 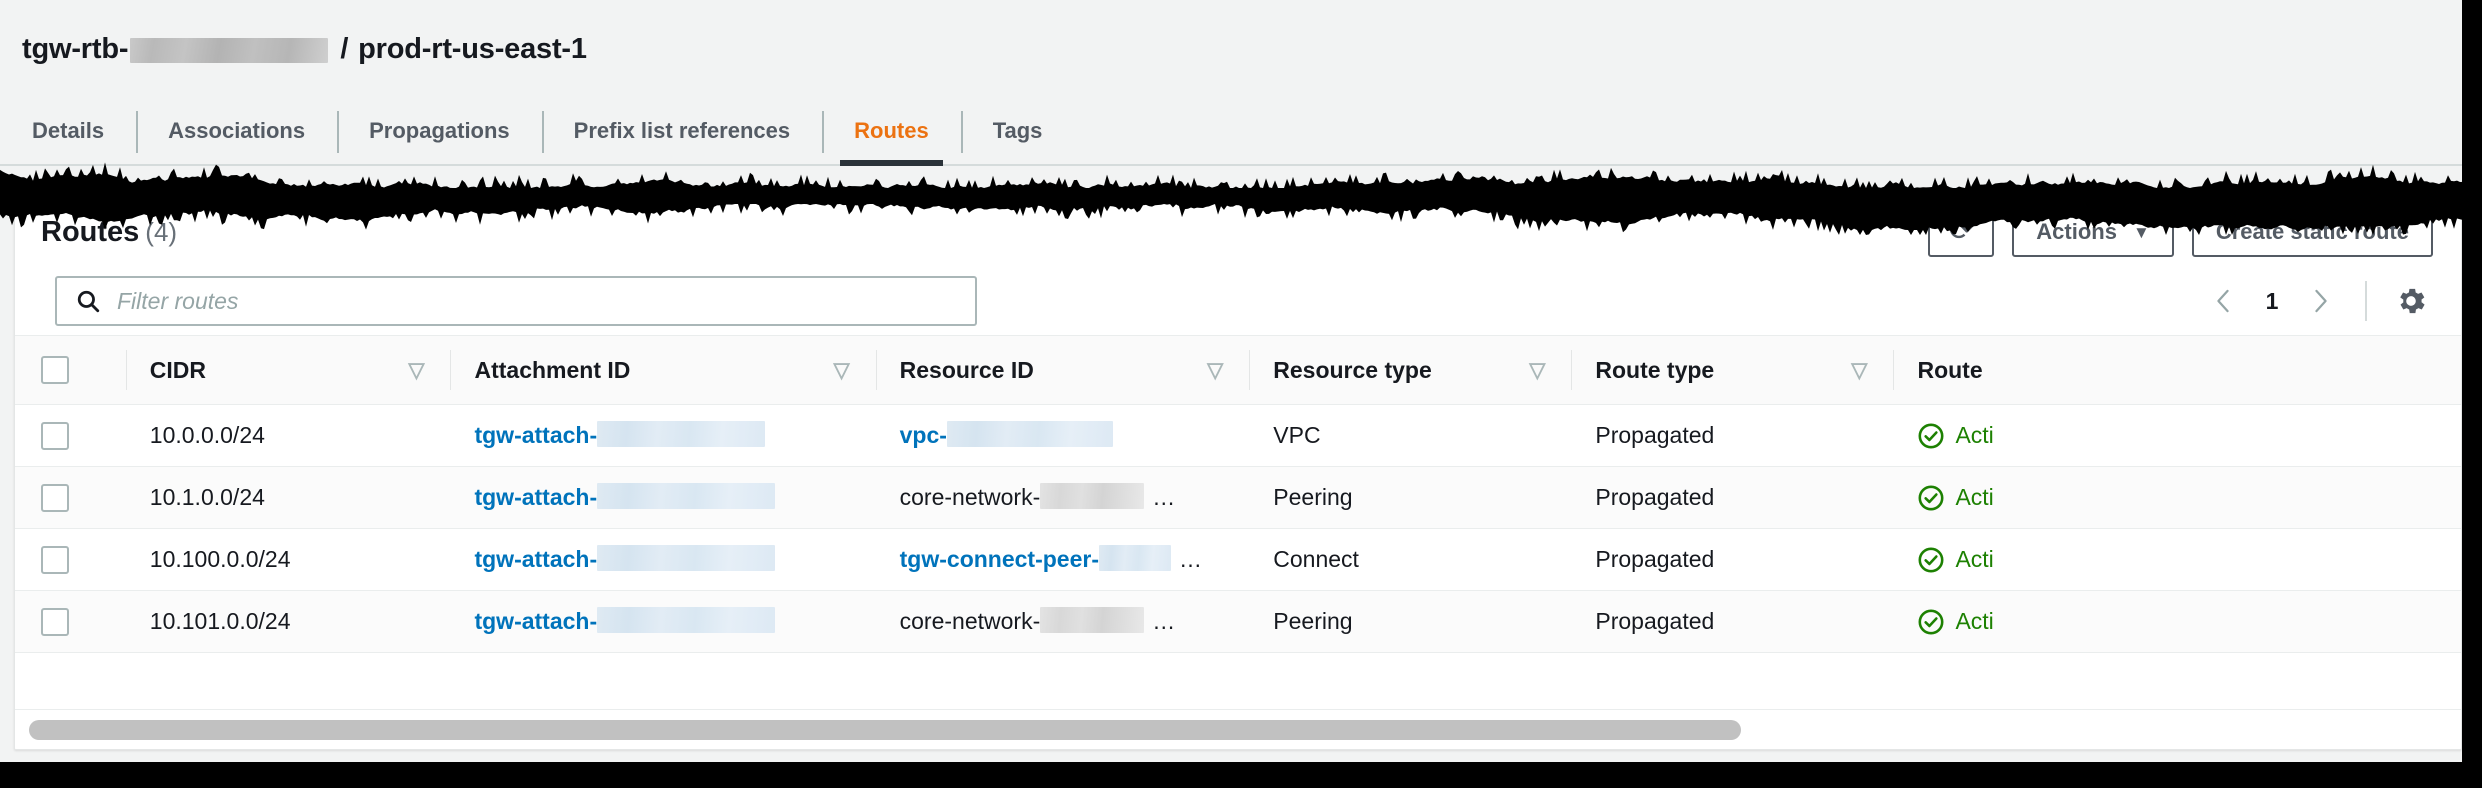 I want to click on tab-routes: Routes, so click(x=891, y=132).